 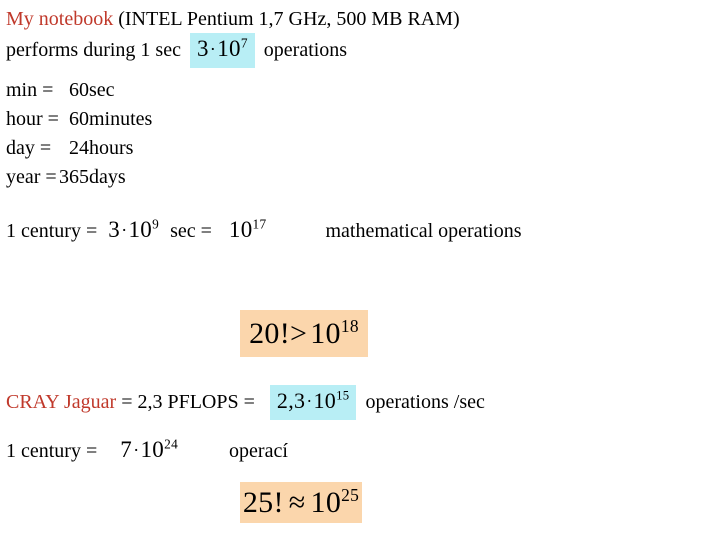 What do you see at coordinates (263, 502) in the screenshot?
I see `factorial-25-left: 25!` at bounding box center [263, 502].